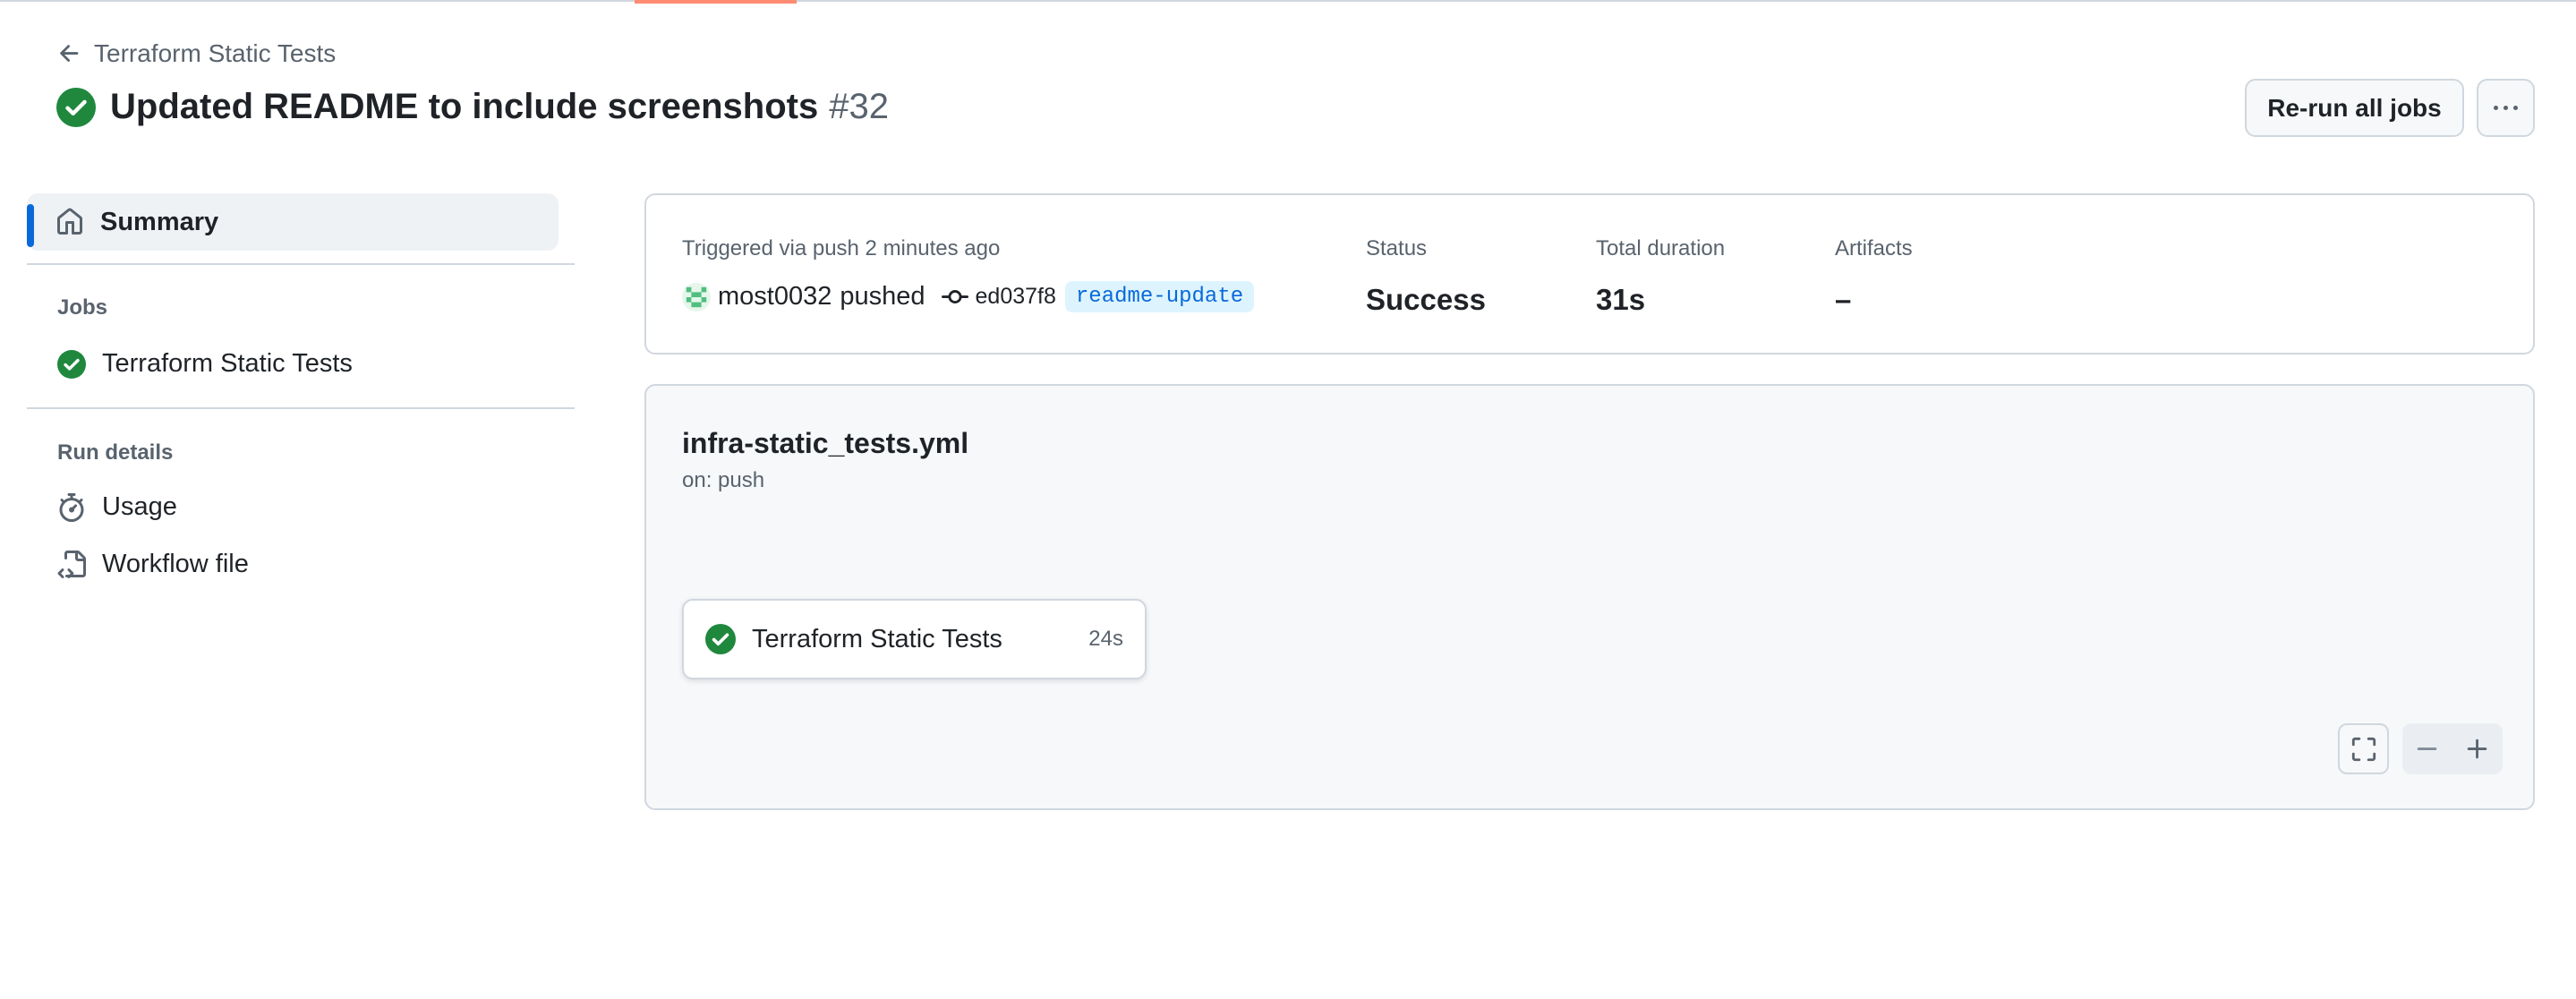  Describe the element at coordinates (825, 443) in the screenshot. I see `workflow-file-name: infra-static_tests.yml` at that location.